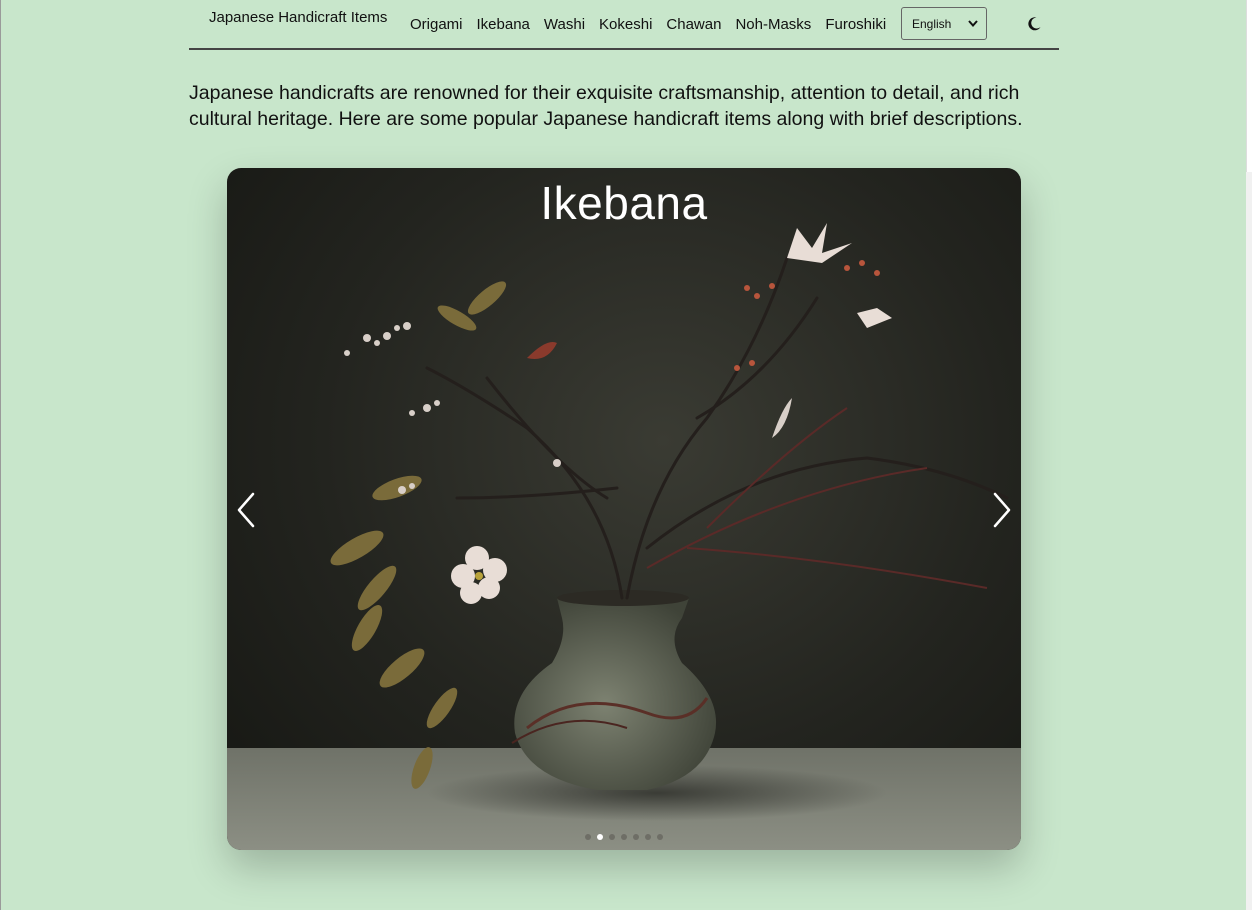 This screenshot has height=910, width=1252. I want to click on previous-slide-button, so click(246, 510).